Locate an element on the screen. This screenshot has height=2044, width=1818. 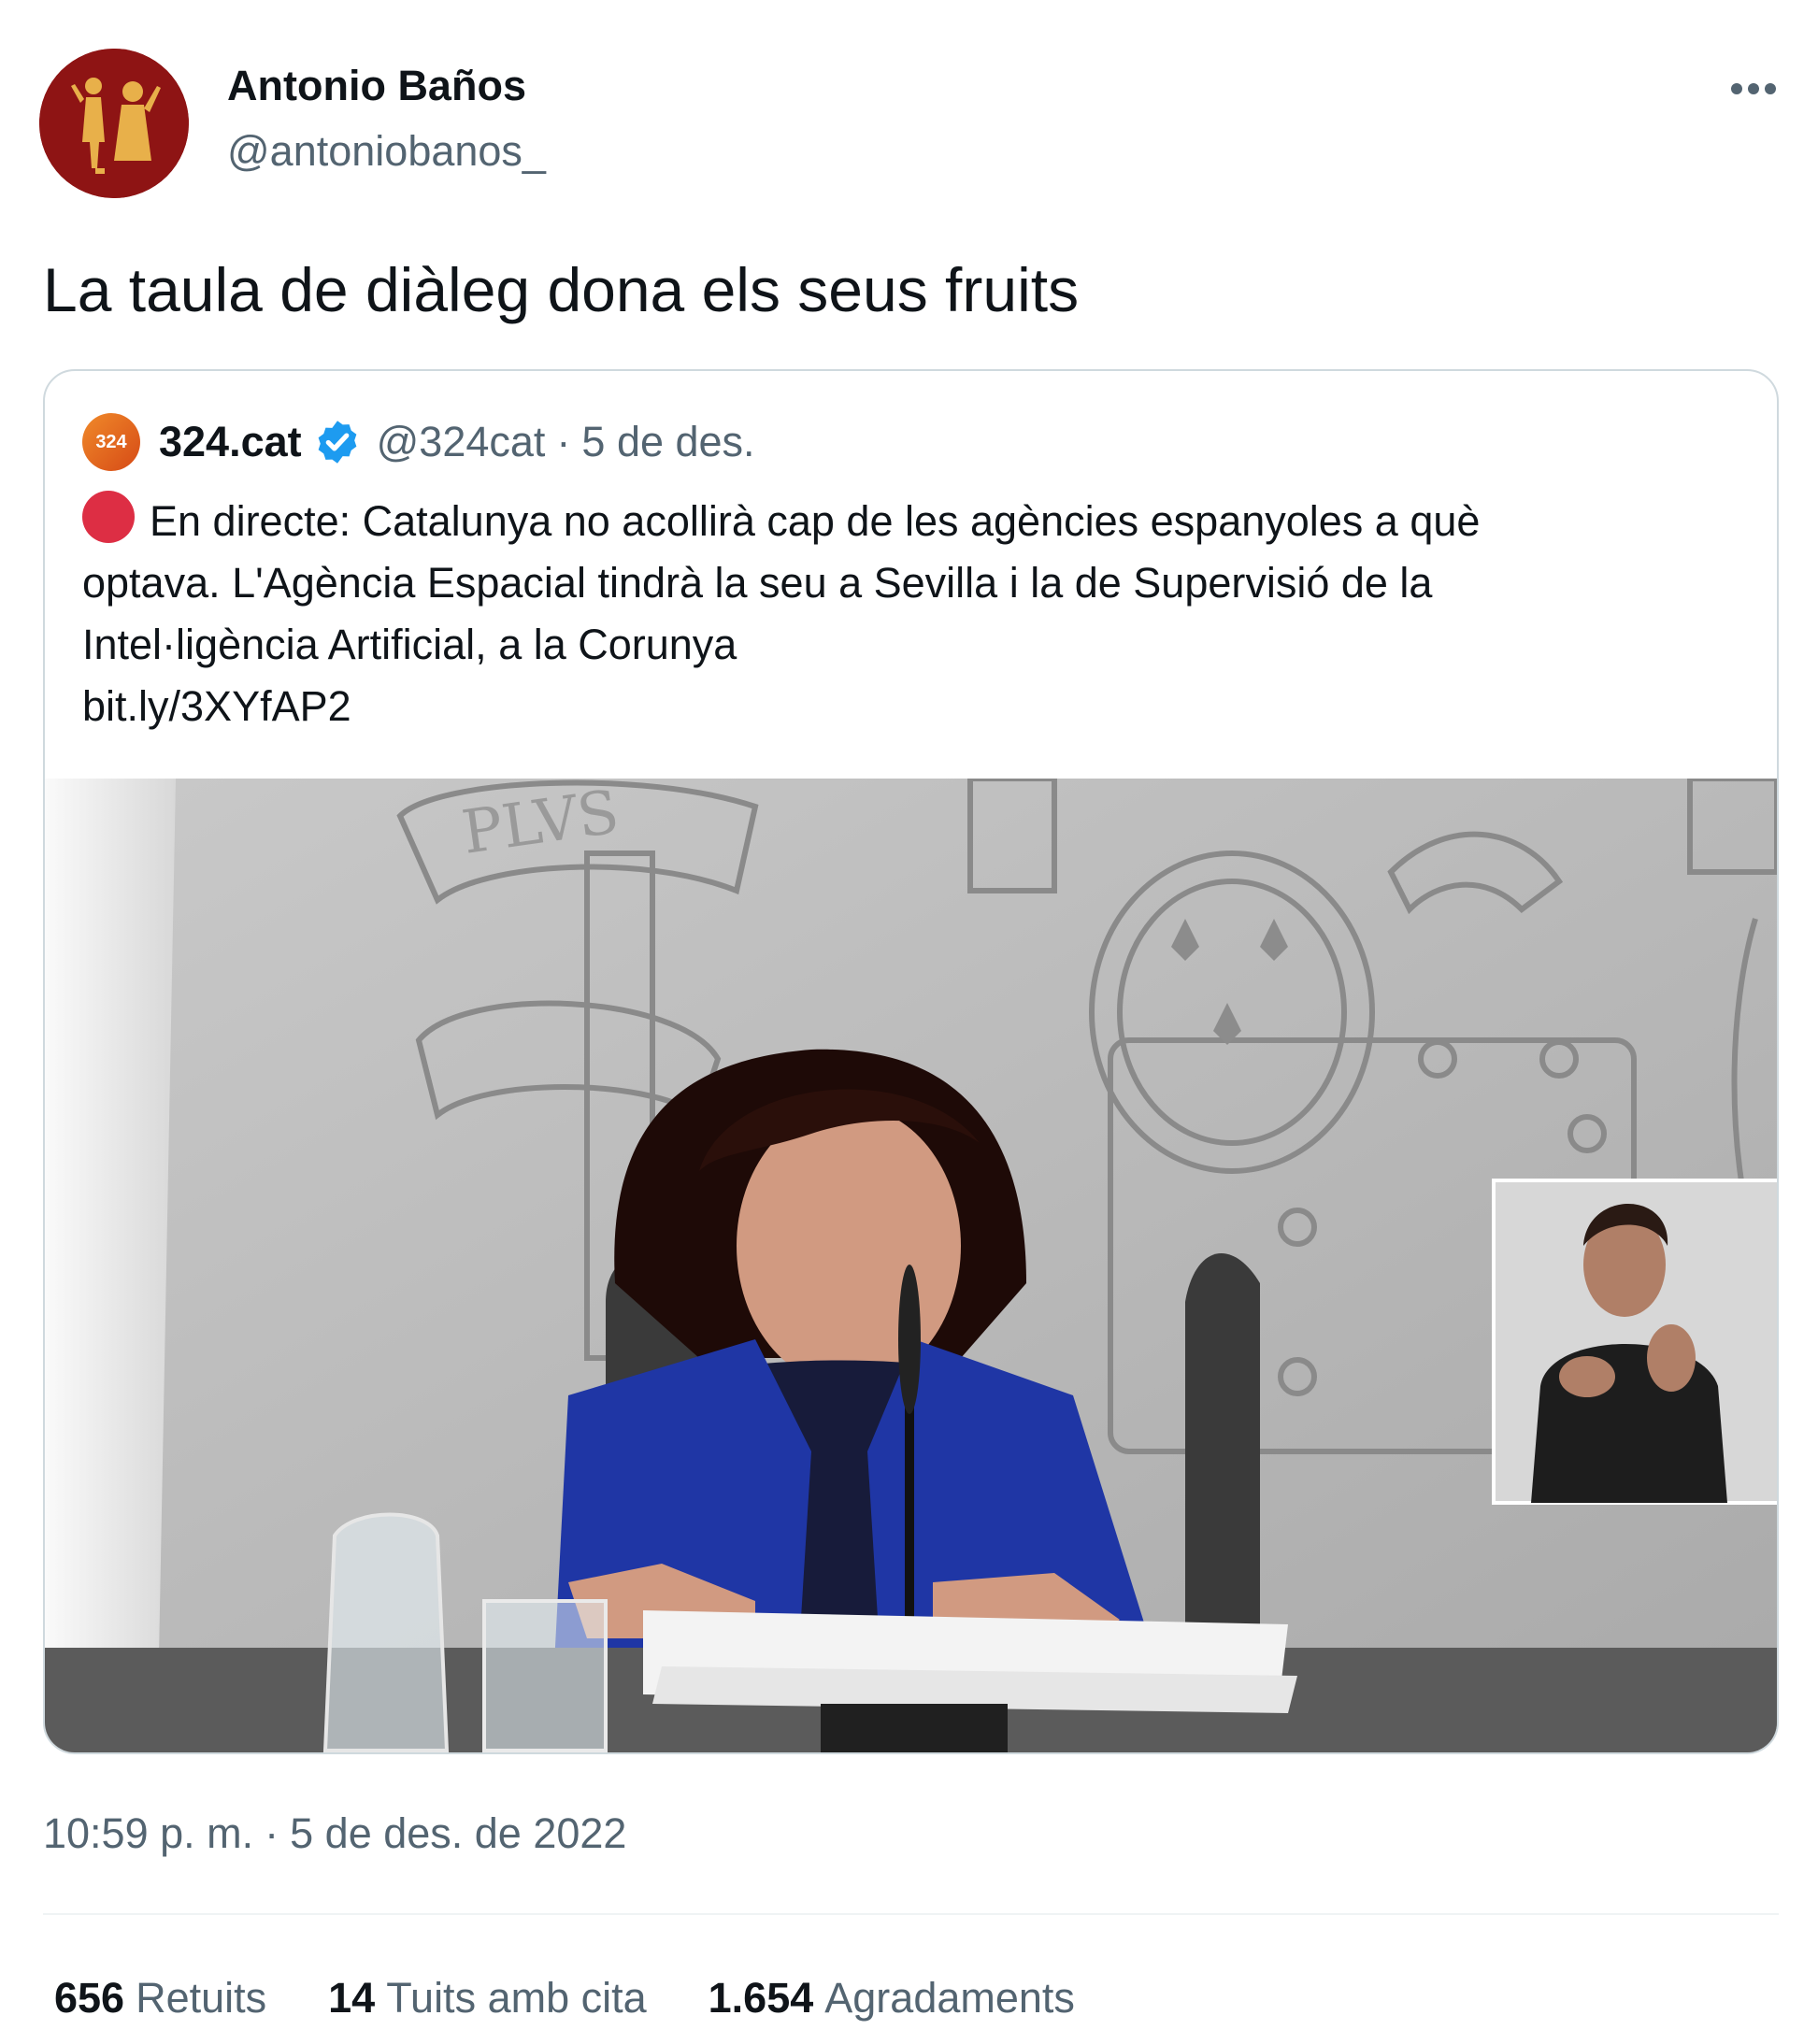
quote-tweets-label: Tuits amb cita is located at coordinates (516, 1998).